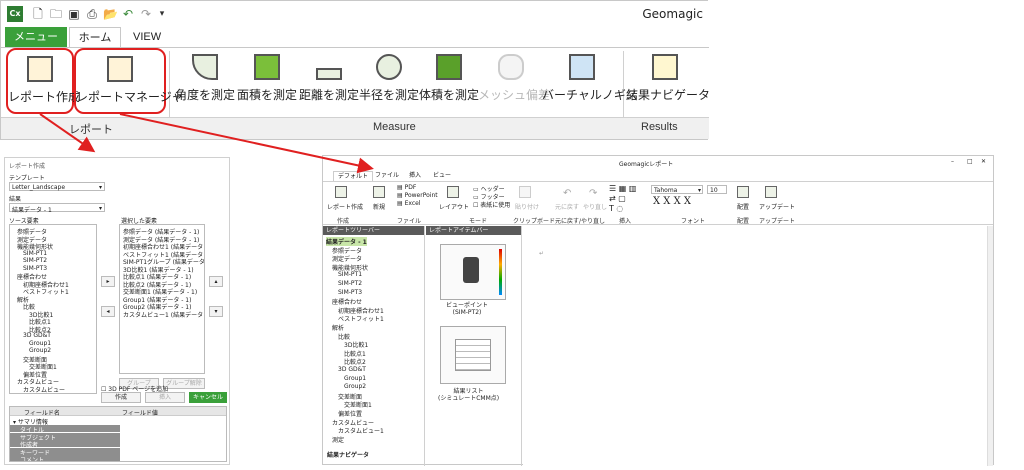 This screenshot has height=470, width=1024. Describe the element at coordinates (38, 14) in the screenshot. I see `new-icon: 🗋` at that location.